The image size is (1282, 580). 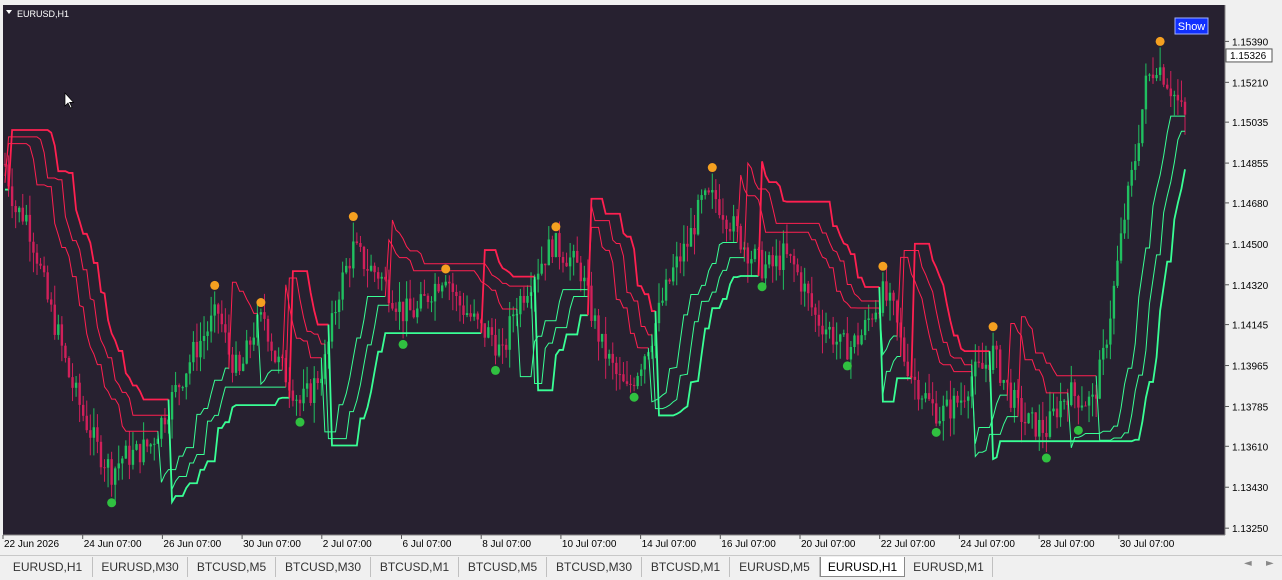 What do you see at coordinates (908, 544) in the screenshot?
I see `x-tick-label: 22 Jul 07:00` at bounding box center [908, 544].